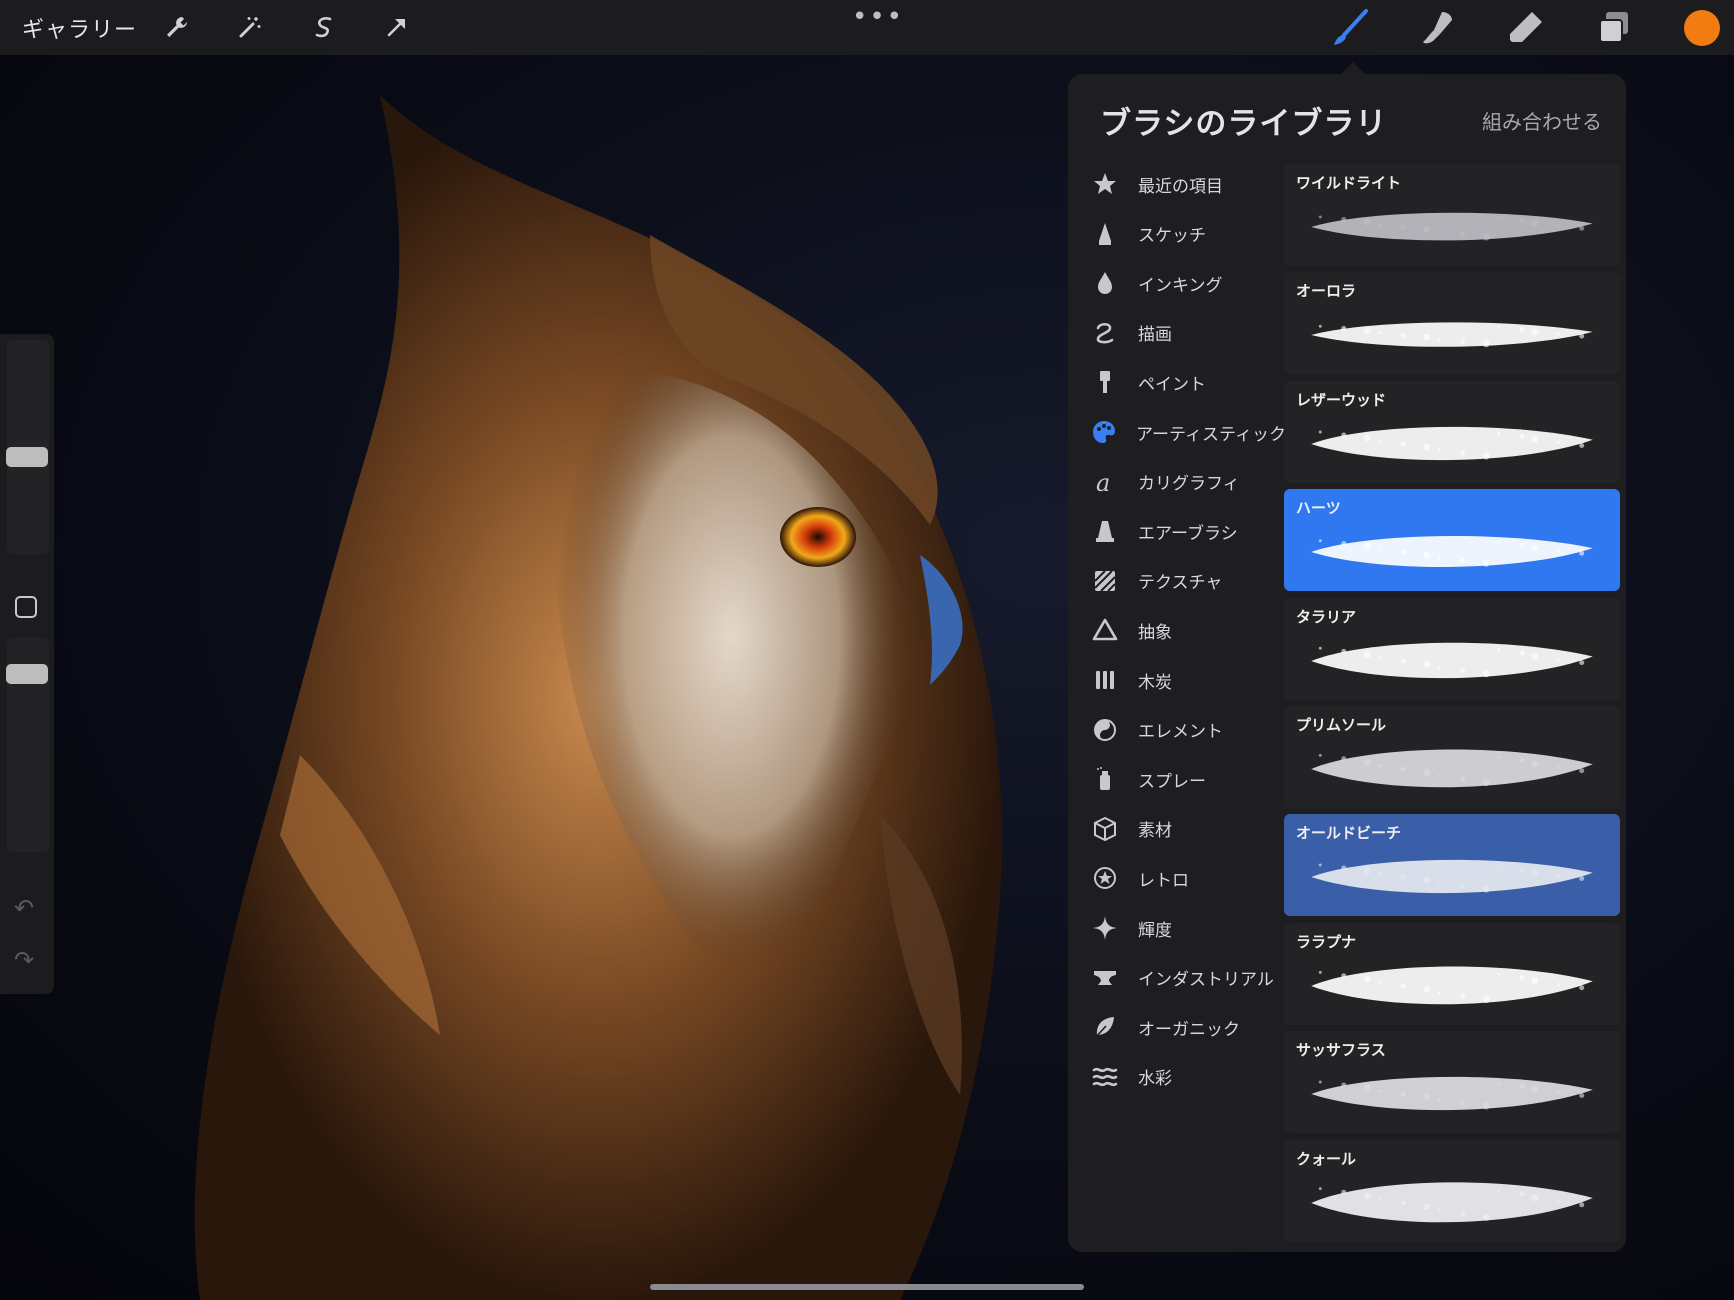  I want to click on brush-name: オーロラ, so click(1326, 291).